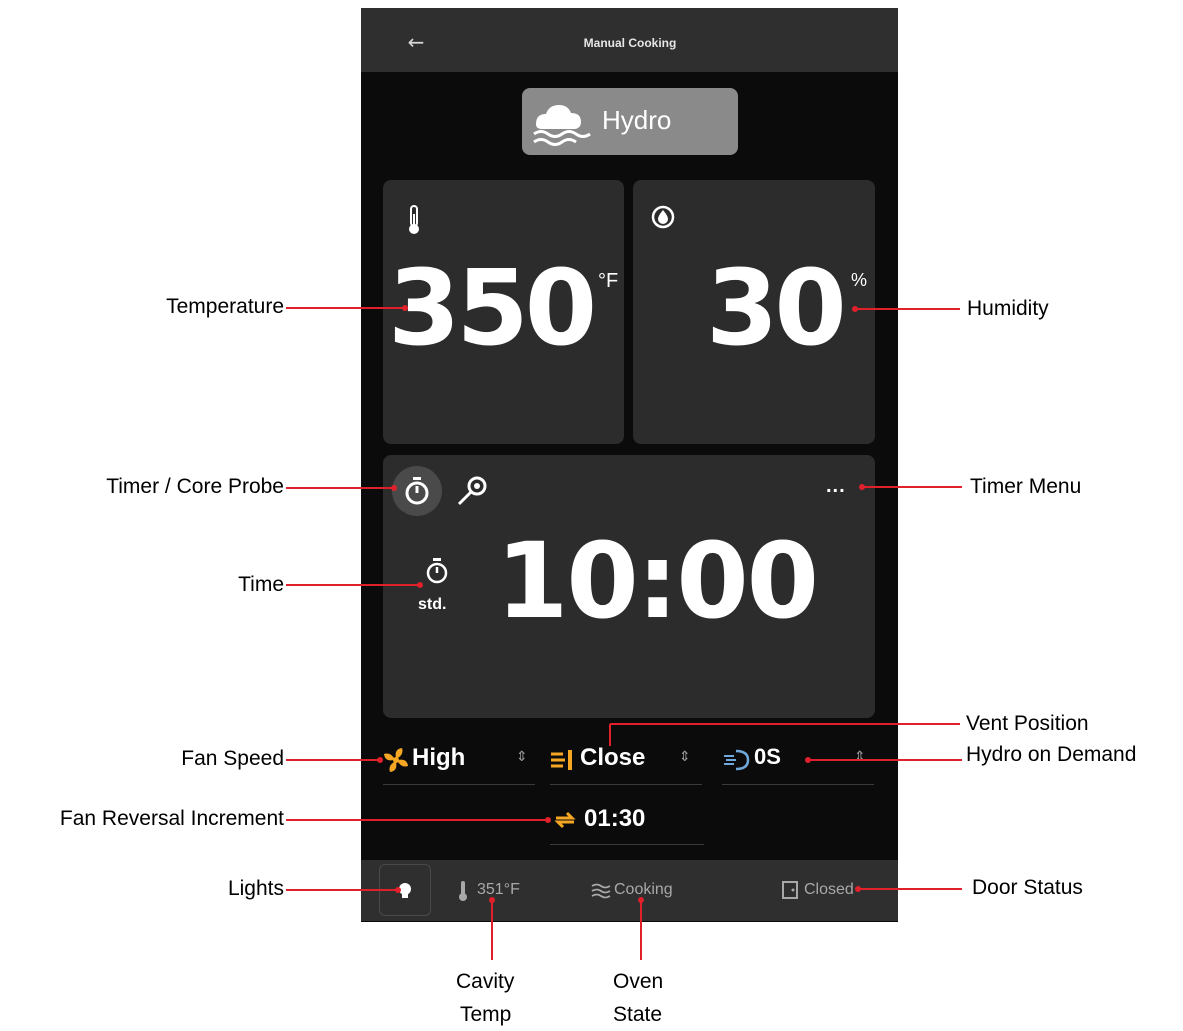 Image resolution: width=1183 pixels, height=1031 pixels. Describe the element at coordinates (195, 486) in the screenshot. I see `callout-timer-probe: Timer / Core Probe` at that location.